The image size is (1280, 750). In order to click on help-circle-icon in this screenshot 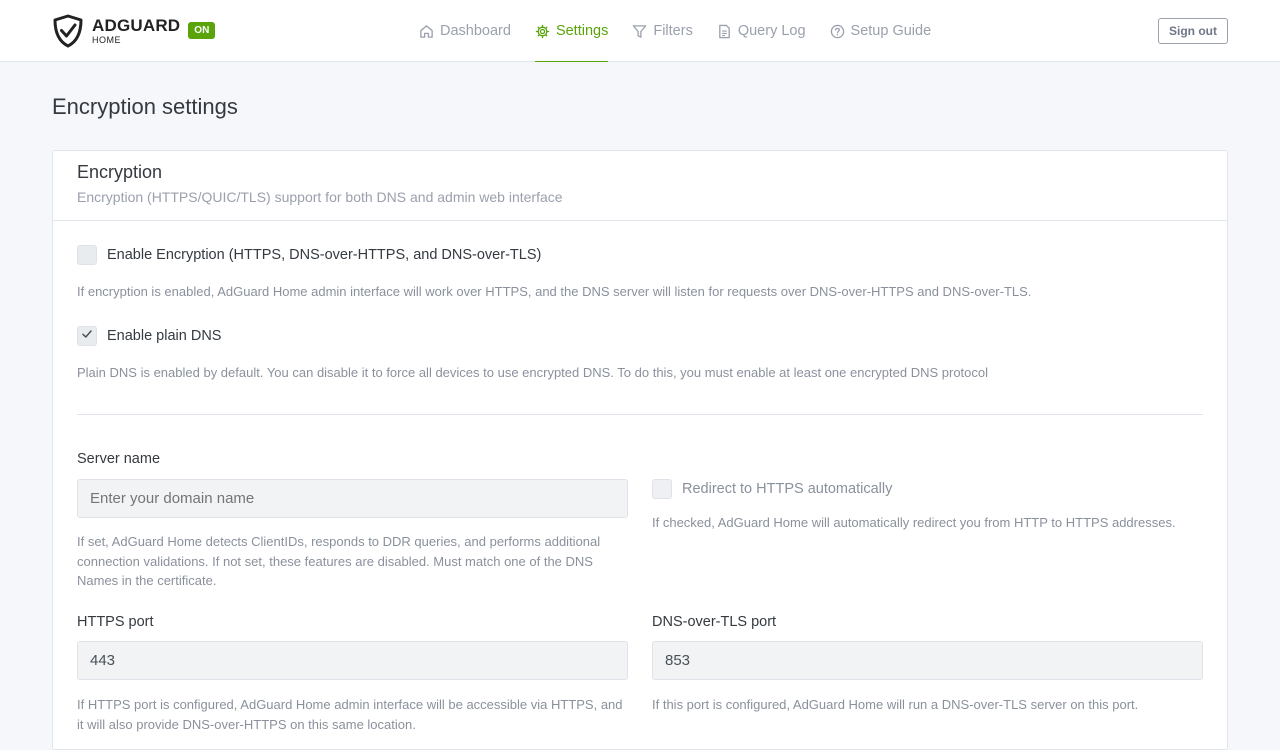, I will do `click(837, 31)`.